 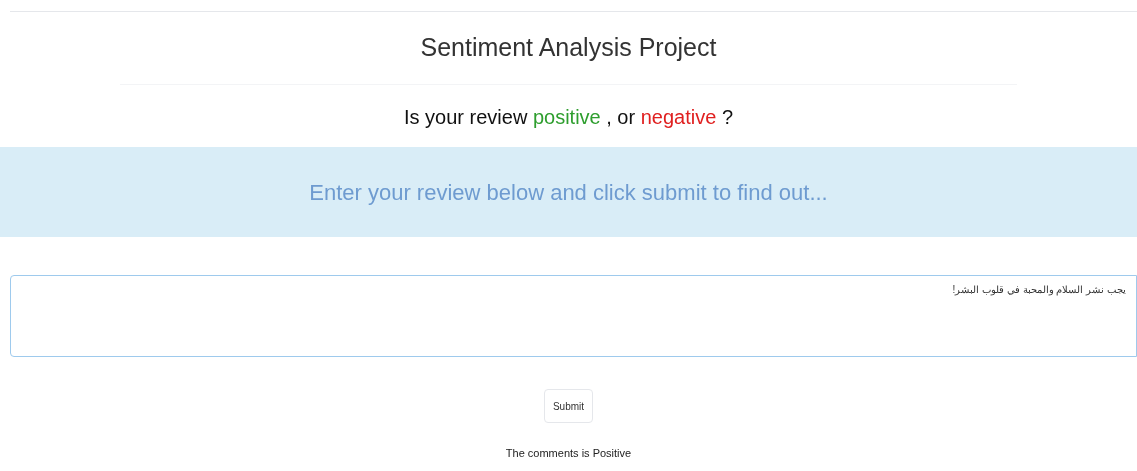 I want to click on question-text: Is your review positive , or negative ?, so click(x=568, y=117).